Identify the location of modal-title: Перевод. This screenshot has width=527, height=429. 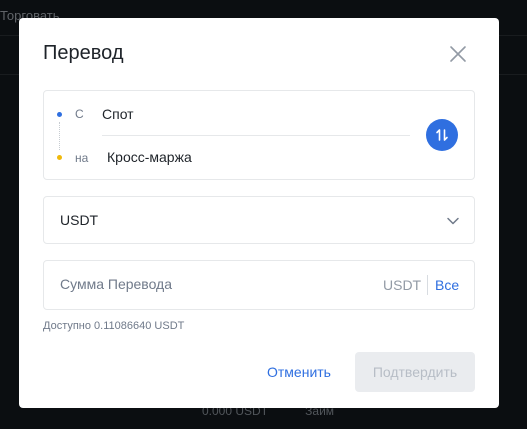
(83, 53).